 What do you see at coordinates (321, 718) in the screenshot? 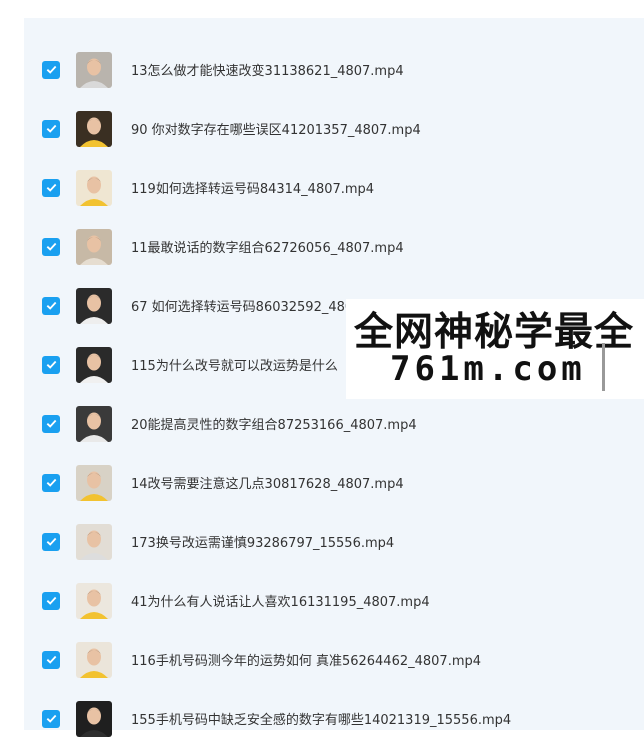
I see `file-name: 155手机号码中缺乏安全感的数字有哪些14021319_15556.mp4` at bounding box center [321, 718].